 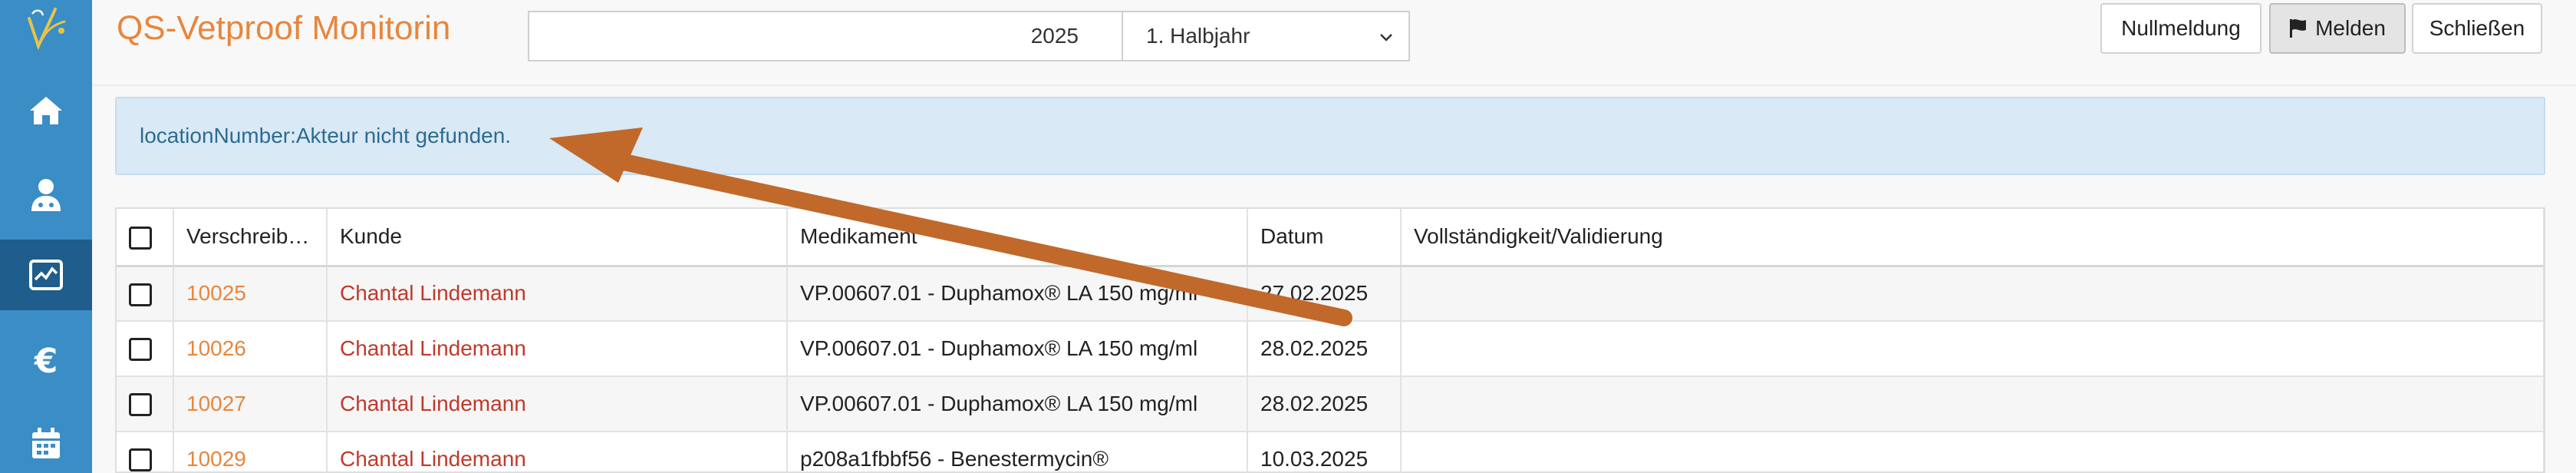 I want to click on sidebar-item-calendar, so click(x=46, y=444).